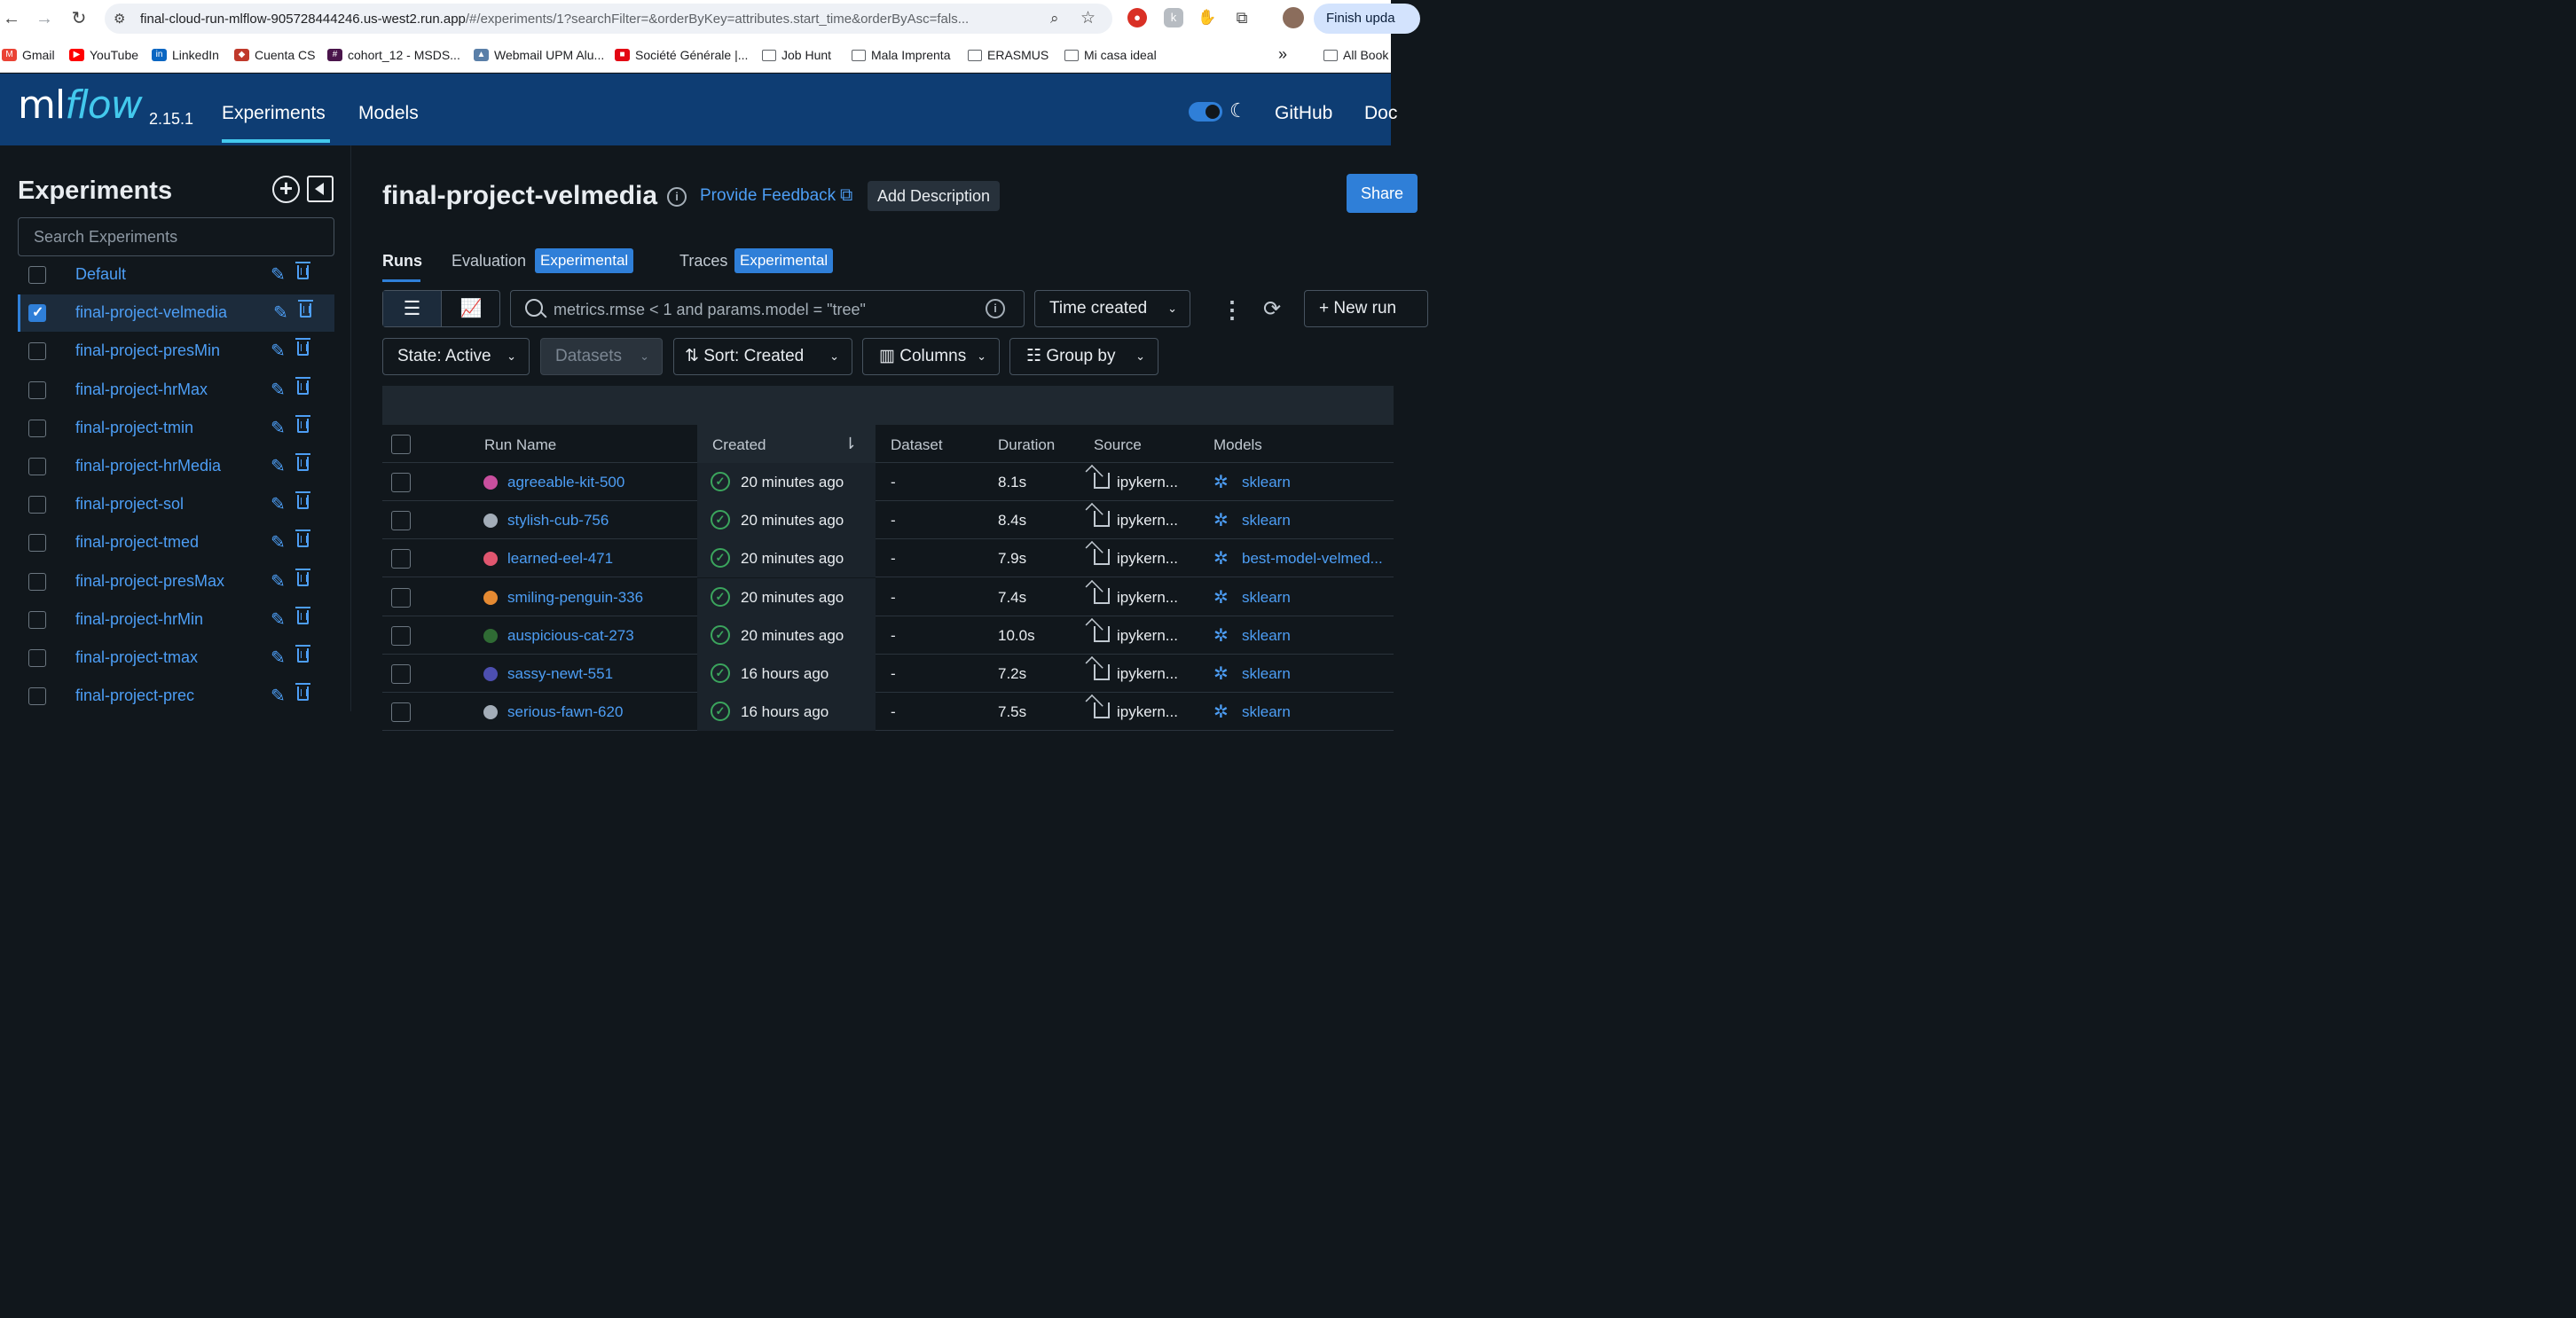  I want to click on info-icon: i, so click(677, 197).